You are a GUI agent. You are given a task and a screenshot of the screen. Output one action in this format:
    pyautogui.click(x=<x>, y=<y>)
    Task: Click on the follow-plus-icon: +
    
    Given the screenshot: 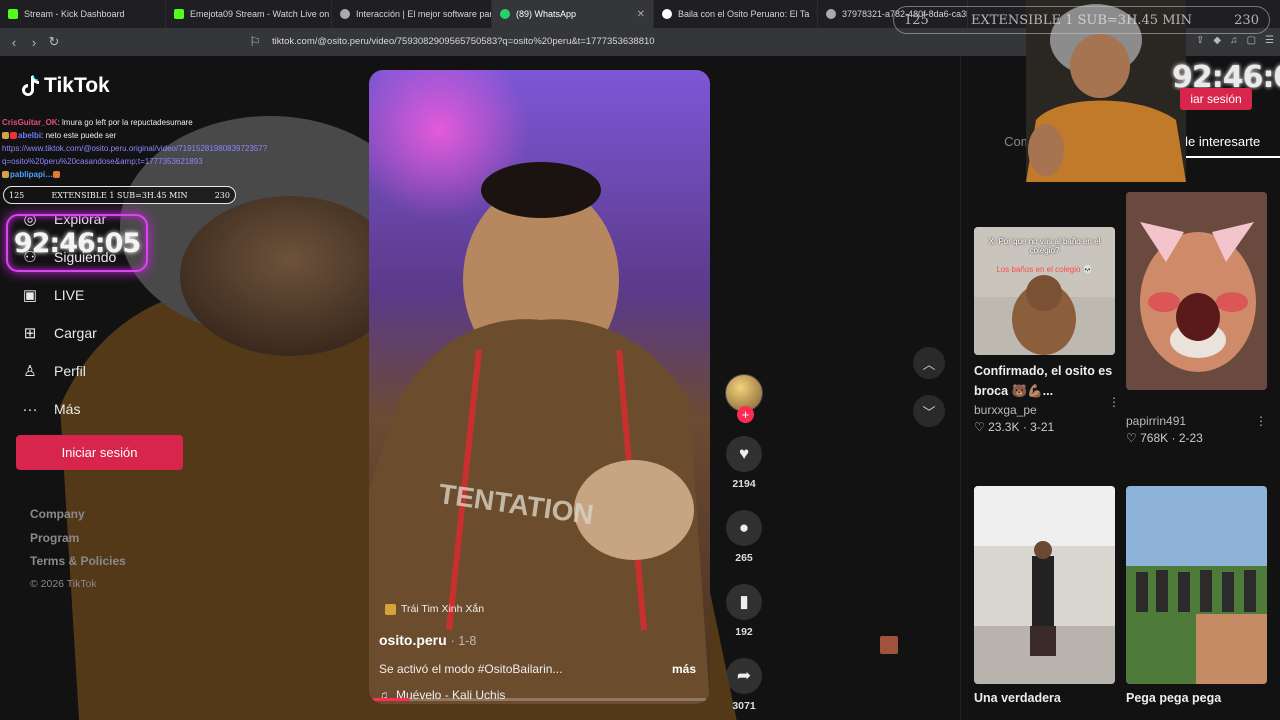 What is the action you would take?
    pyautogui.click(x=745, y=414)
    